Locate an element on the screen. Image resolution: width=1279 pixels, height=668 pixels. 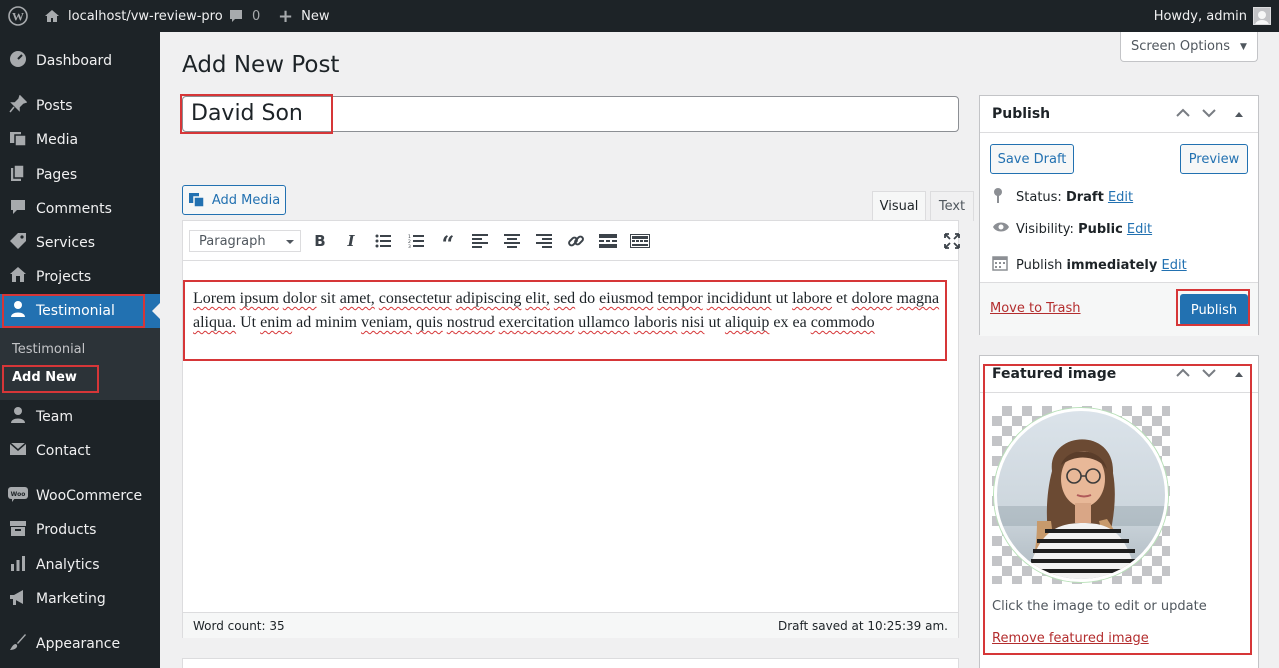
sidebar-item-projects: Projects is located at coordinates (80, 277).